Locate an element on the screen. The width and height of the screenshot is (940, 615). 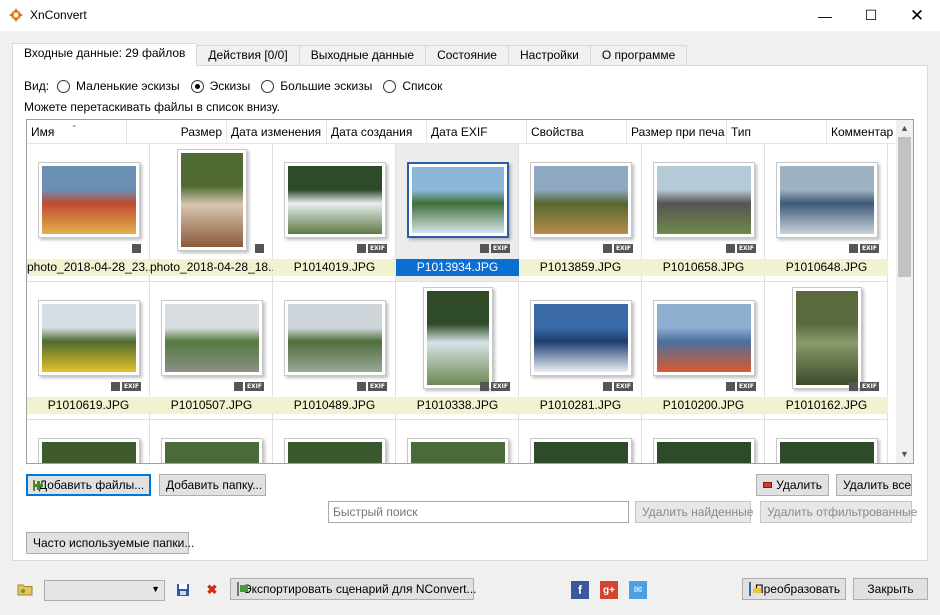
thumbnail-item: EXIF P1010338.JPG is located at coordinates (457, 351).